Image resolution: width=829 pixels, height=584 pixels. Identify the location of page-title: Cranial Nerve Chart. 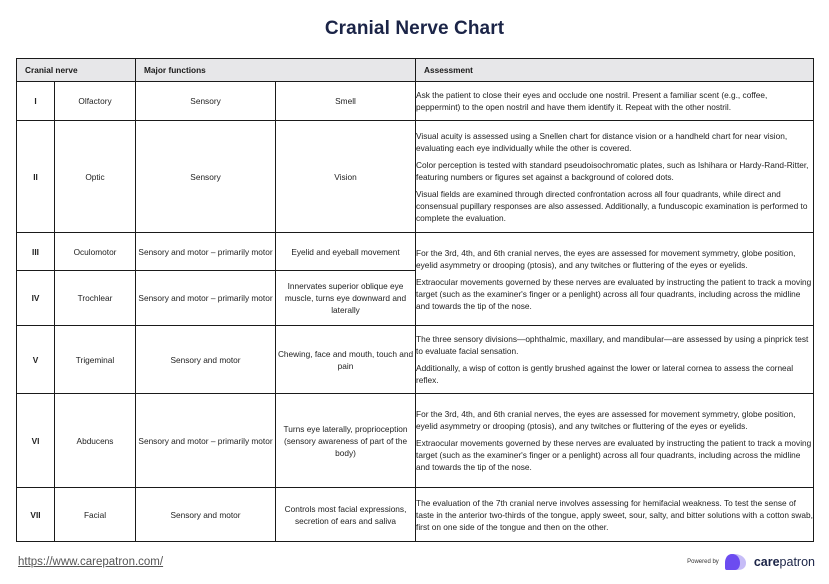
(414, 28).